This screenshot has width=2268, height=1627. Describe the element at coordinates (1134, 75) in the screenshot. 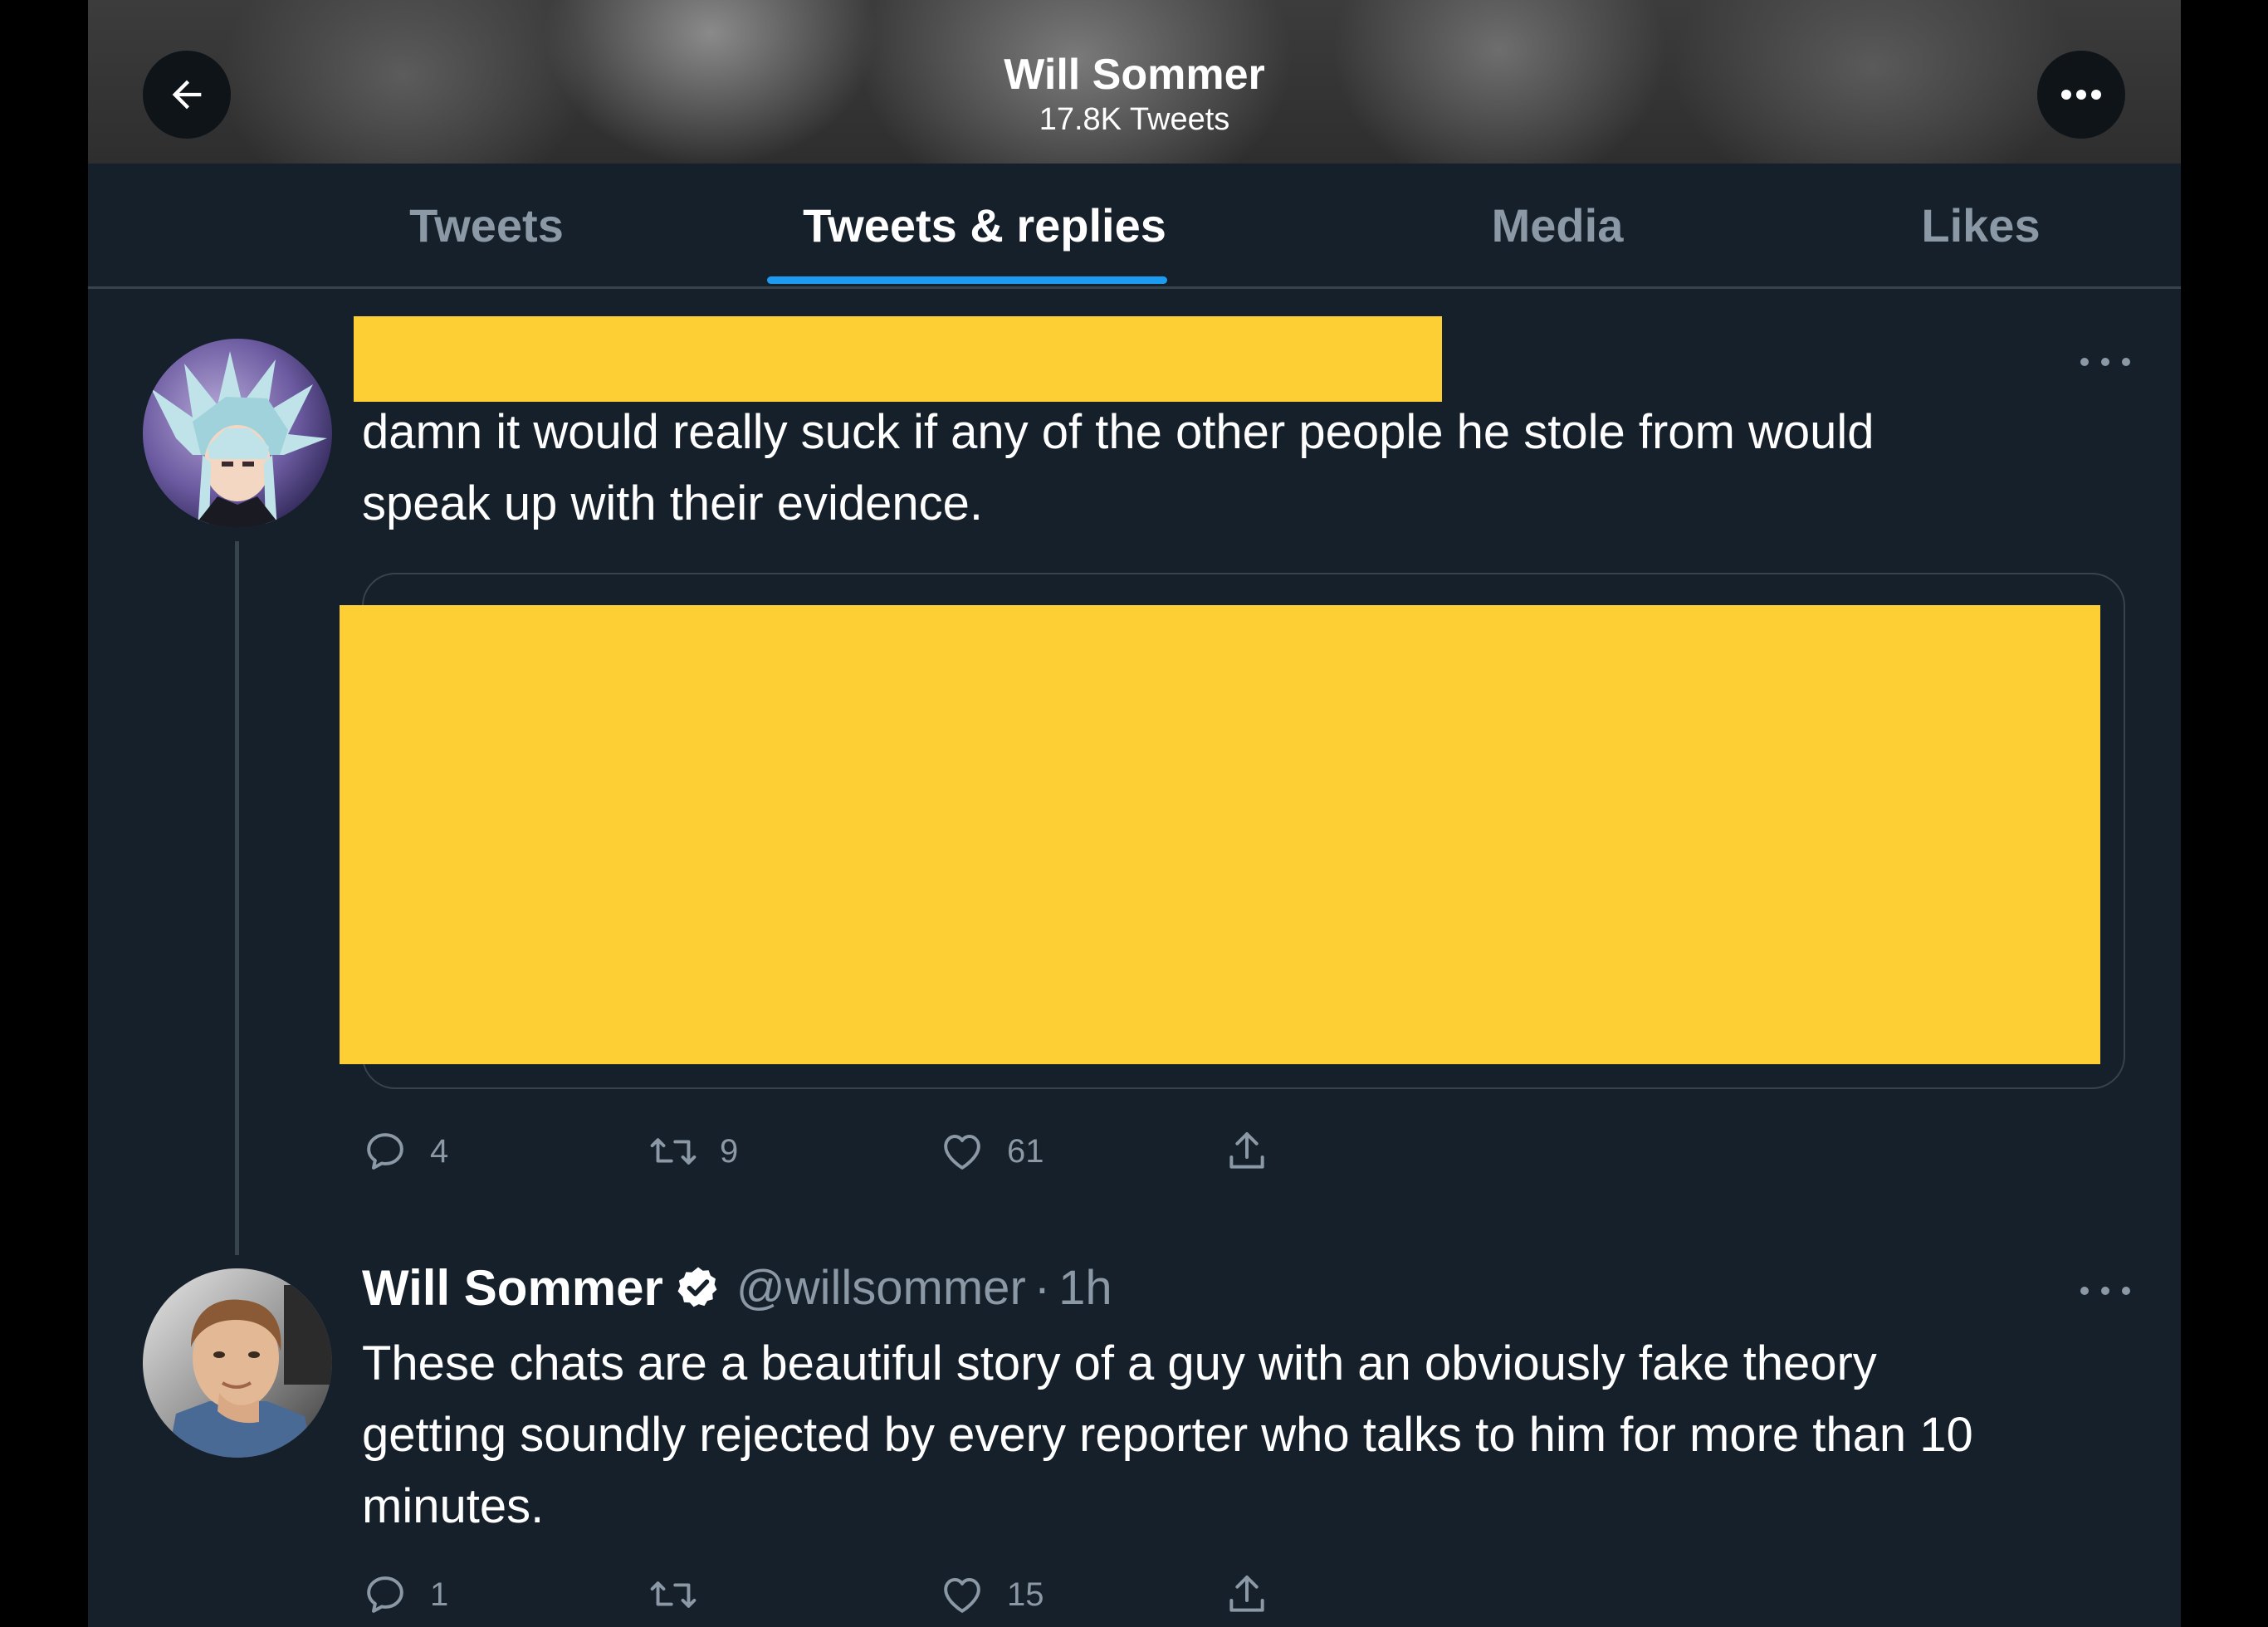

I see `profile-name-title: Will Sommer` at that location.